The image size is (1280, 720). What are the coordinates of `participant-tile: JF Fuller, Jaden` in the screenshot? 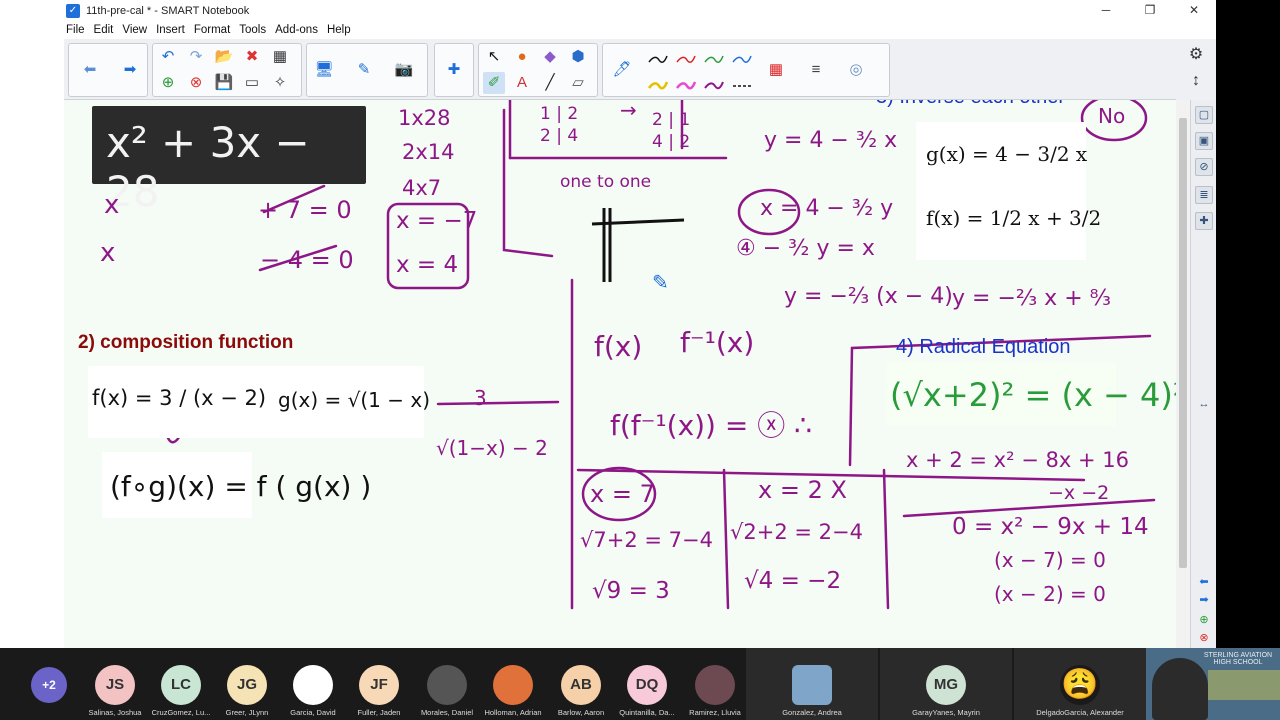 It's located at (377, 684).